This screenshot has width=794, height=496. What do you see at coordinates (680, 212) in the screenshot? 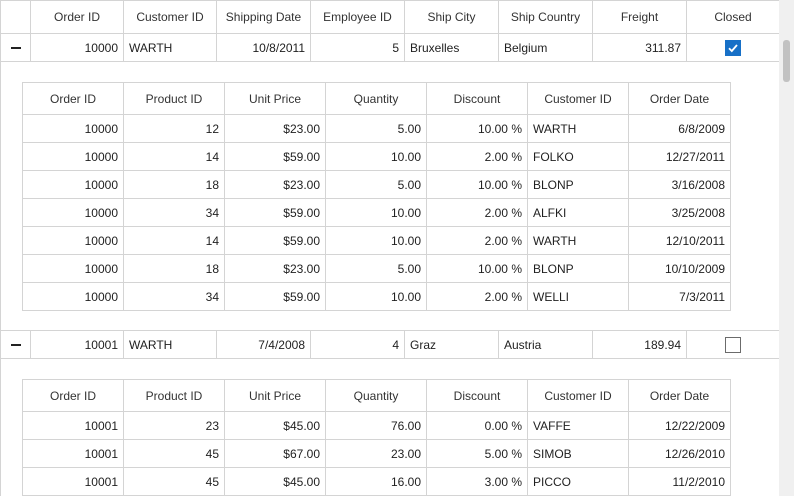
I see `order-date-cell: 3/25/2008` at bounding box center [680, 212].